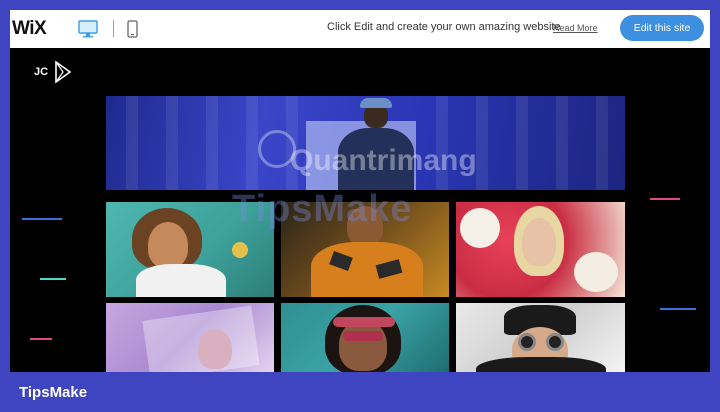 Image resolution: width=720 pixels, height=412 pixels. What do you see at coordinates (662, 28) in the screenshot?
I see `edit-this-site-button: Edit this site` at bounding box center [662, 28].